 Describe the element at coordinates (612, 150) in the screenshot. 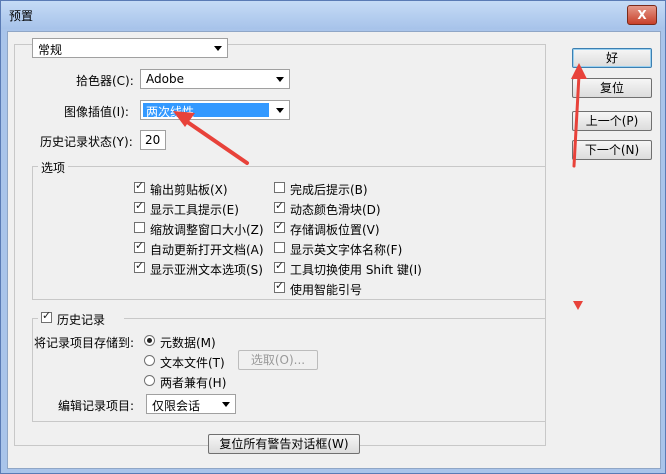

I see `next-button: 下一个(N)` at that location.